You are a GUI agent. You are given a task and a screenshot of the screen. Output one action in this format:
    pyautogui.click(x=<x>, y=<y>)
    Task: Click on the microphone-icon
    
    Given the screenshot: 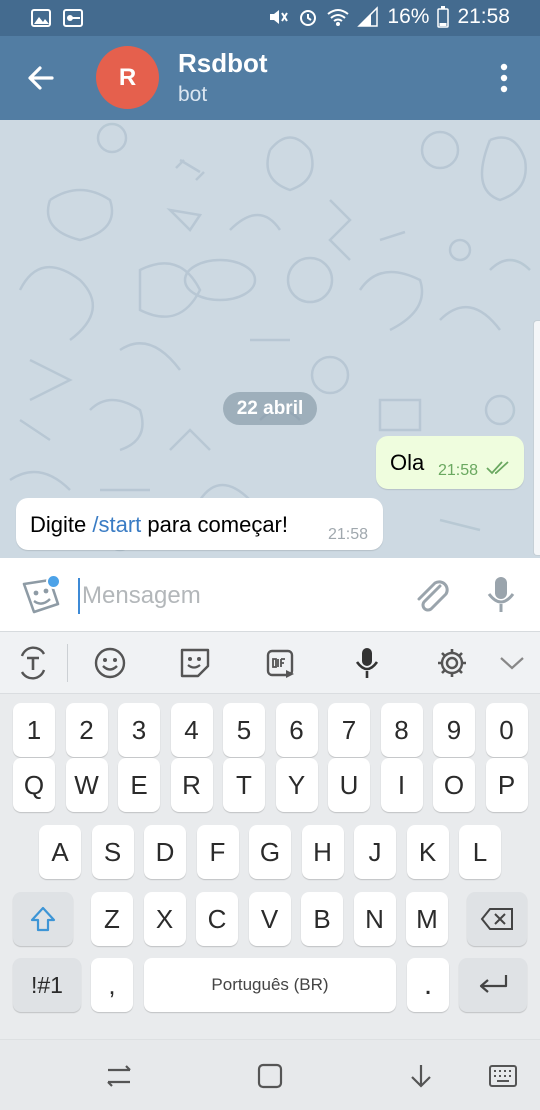 What is the action you would take?
    pyautogui.click(x=501, y=595)
    